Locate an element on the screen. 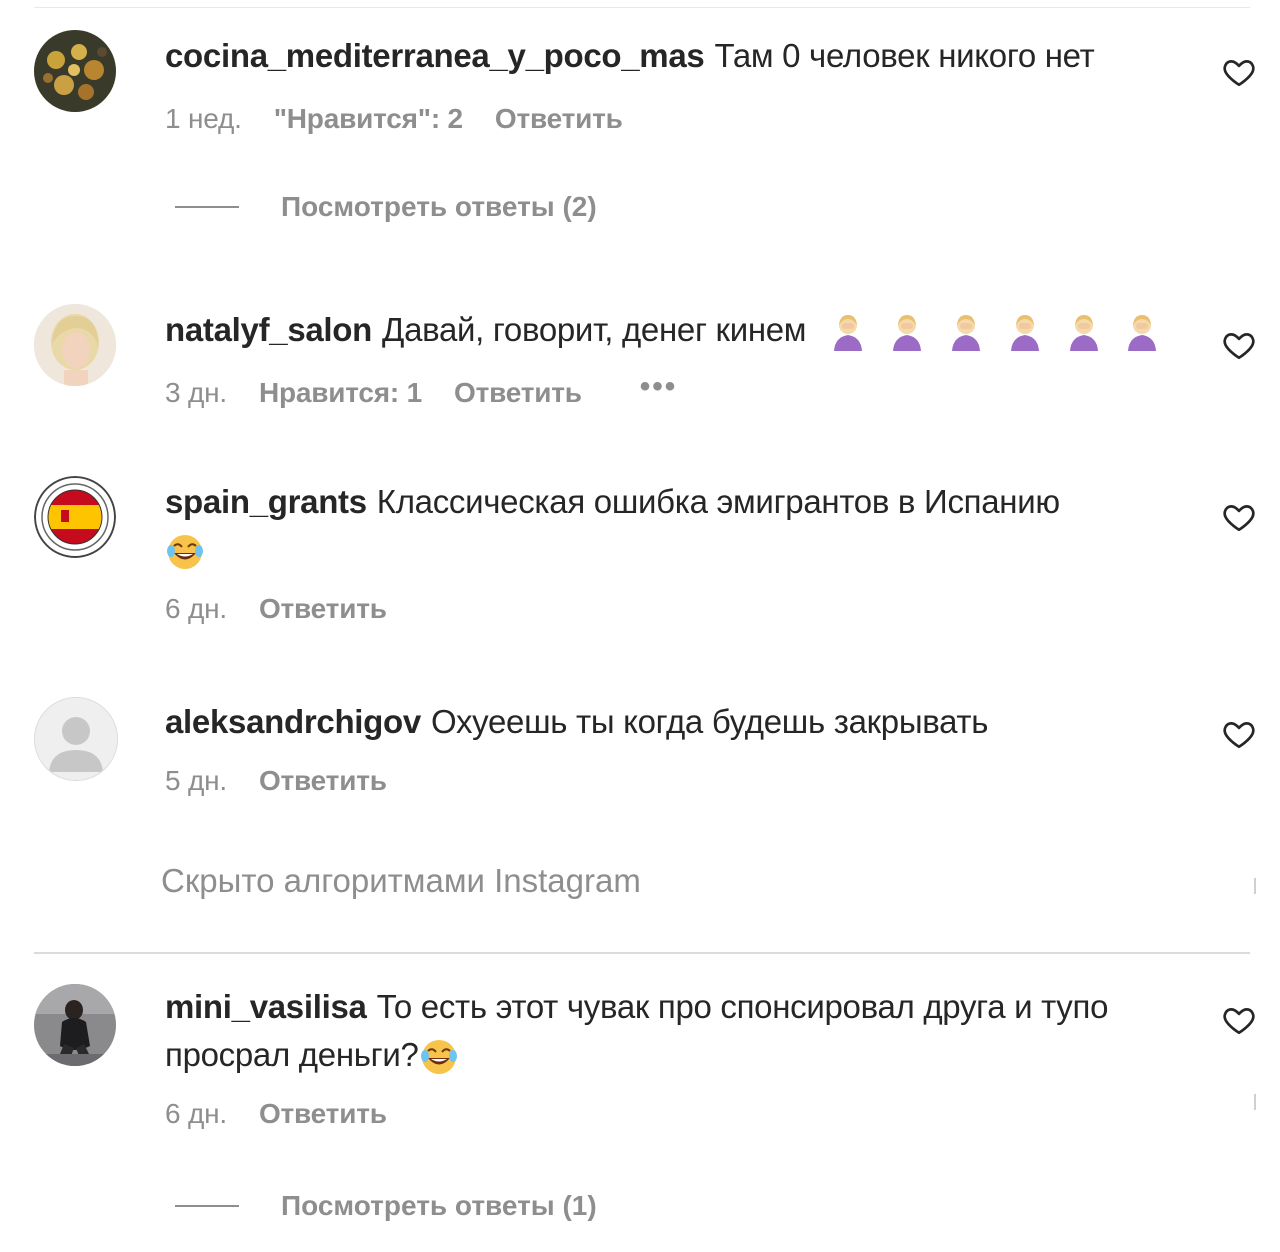 This screenshot has width=1280, height=1252. default-avatar-icon is located at coordinates (76, 739).